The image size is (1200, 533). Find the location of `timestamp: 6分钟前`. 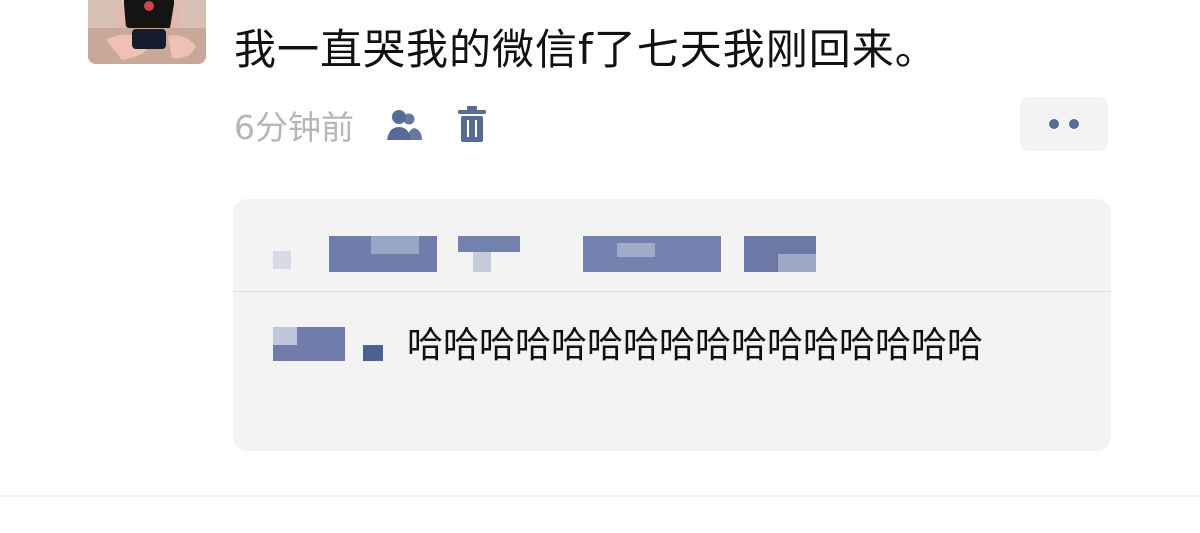

timestamp: 6分钟前 is located at coordinates (294, 127).